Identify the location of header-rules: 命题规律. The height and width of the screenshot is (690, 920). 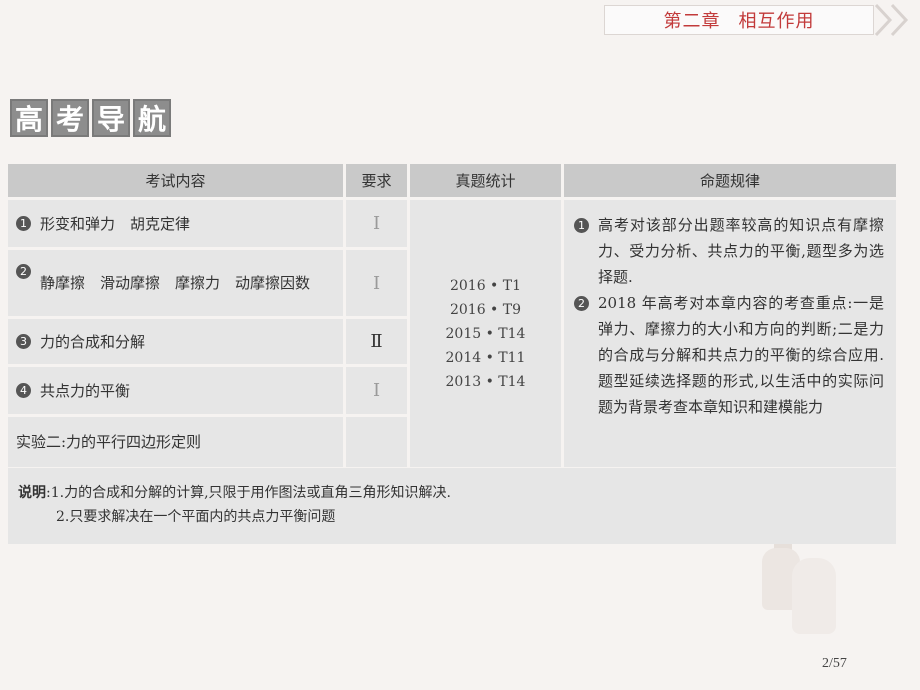
(730, 180).